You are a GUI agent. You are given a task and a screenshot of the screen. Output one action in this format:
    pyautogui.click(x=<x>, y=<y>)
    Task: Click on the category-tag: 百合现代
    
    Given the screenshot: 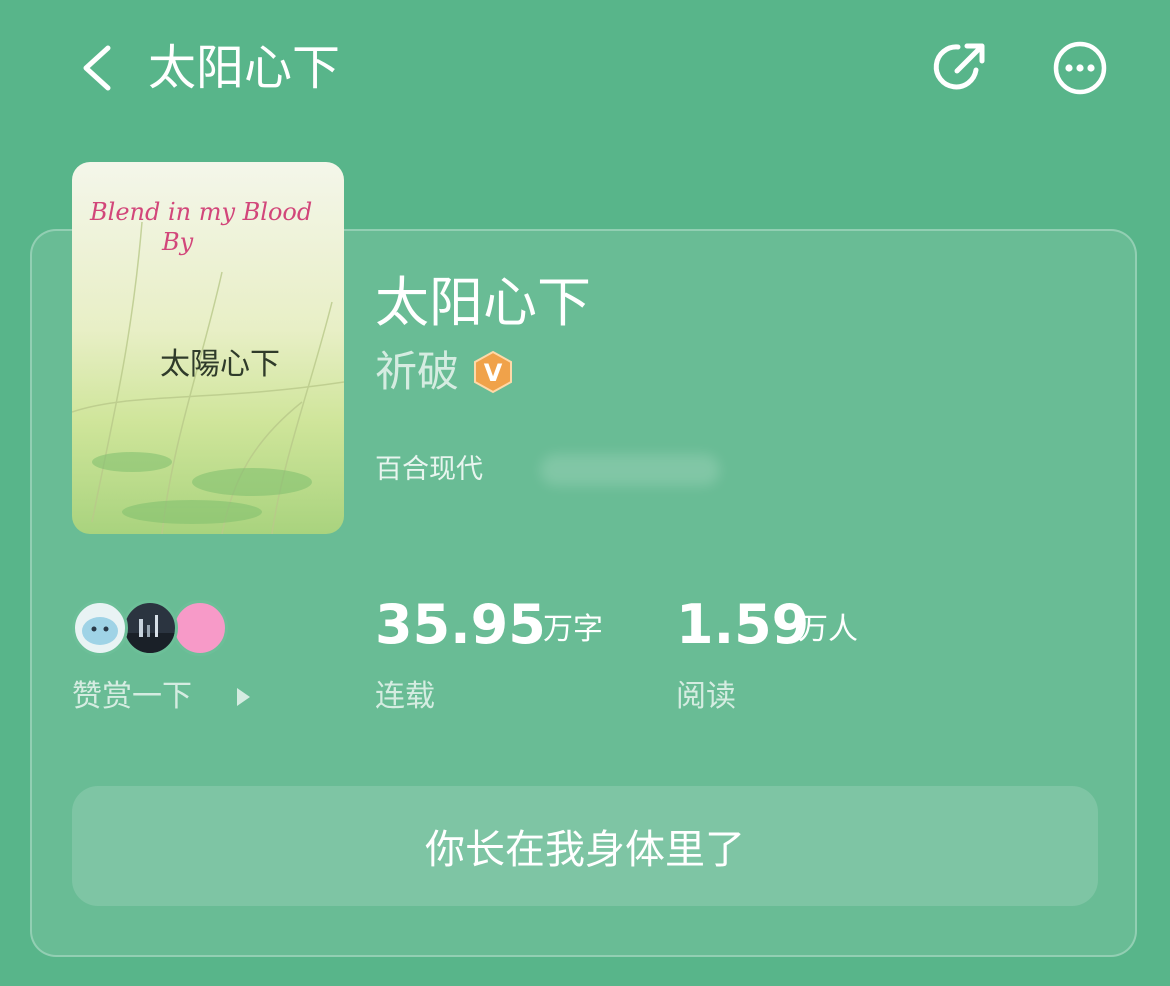 What is the action you would take?
    pyautogui.click(x=429, y=470)
    